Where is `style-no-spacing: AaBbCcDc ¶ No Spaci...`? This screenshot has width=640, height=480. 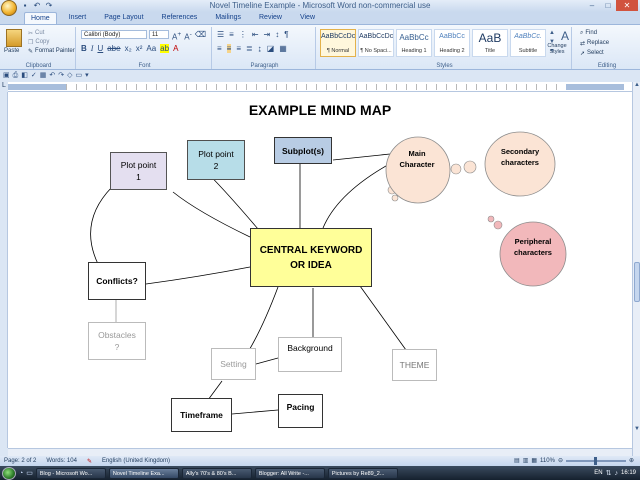
style-no-spacing: AaBbCcDc ¶ No Spaci... is located at coordinates (376, 43).